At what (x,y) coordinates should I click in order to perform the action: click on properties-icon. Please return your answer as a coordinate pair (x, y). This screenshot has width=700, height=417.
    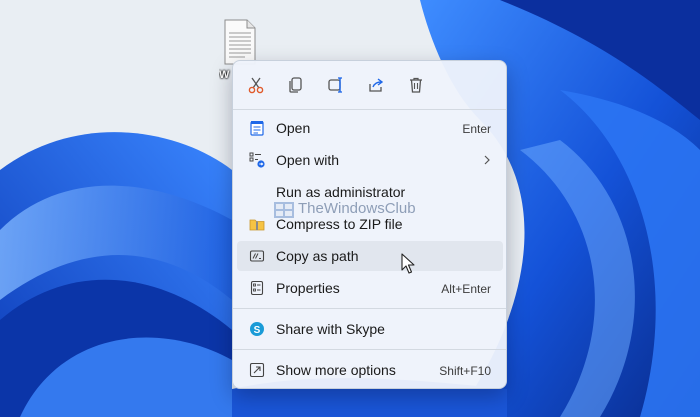
    Looking at the image, I should click on (257, 288).